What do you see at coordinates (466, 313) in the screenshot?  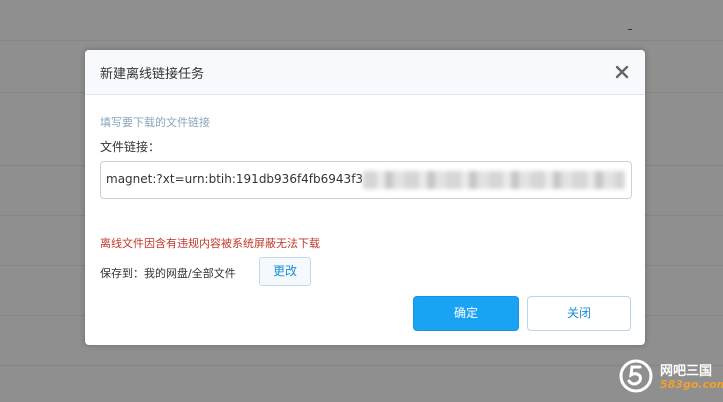 I see `confirm-button: 确定` at bounding box center [466, 313].